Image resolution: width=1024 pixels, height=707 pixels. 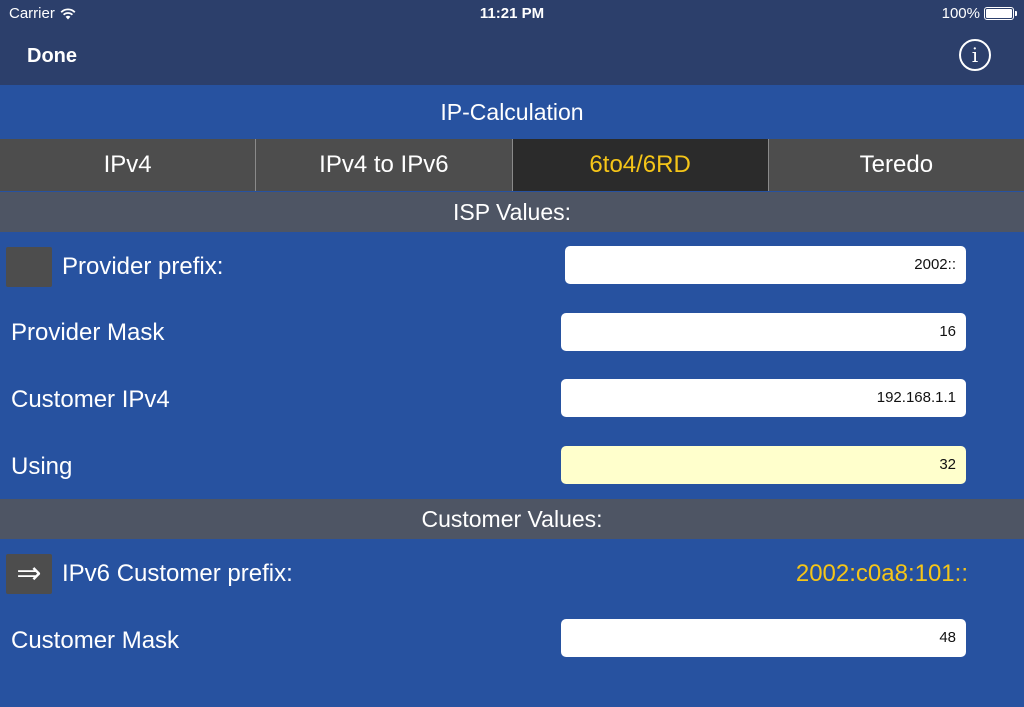 I want to click on using-label: Using, so click(x=42, y=466).